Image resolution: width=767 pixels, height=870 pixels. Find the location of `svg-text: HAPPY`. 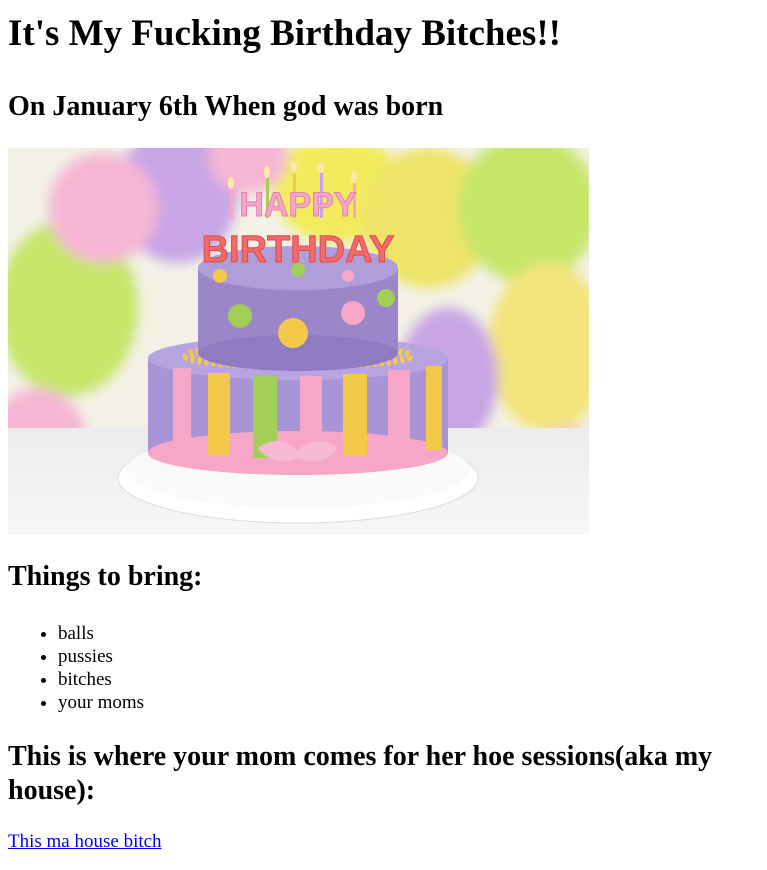

svg-text: HAPPY is located at coordinates (297, 205).